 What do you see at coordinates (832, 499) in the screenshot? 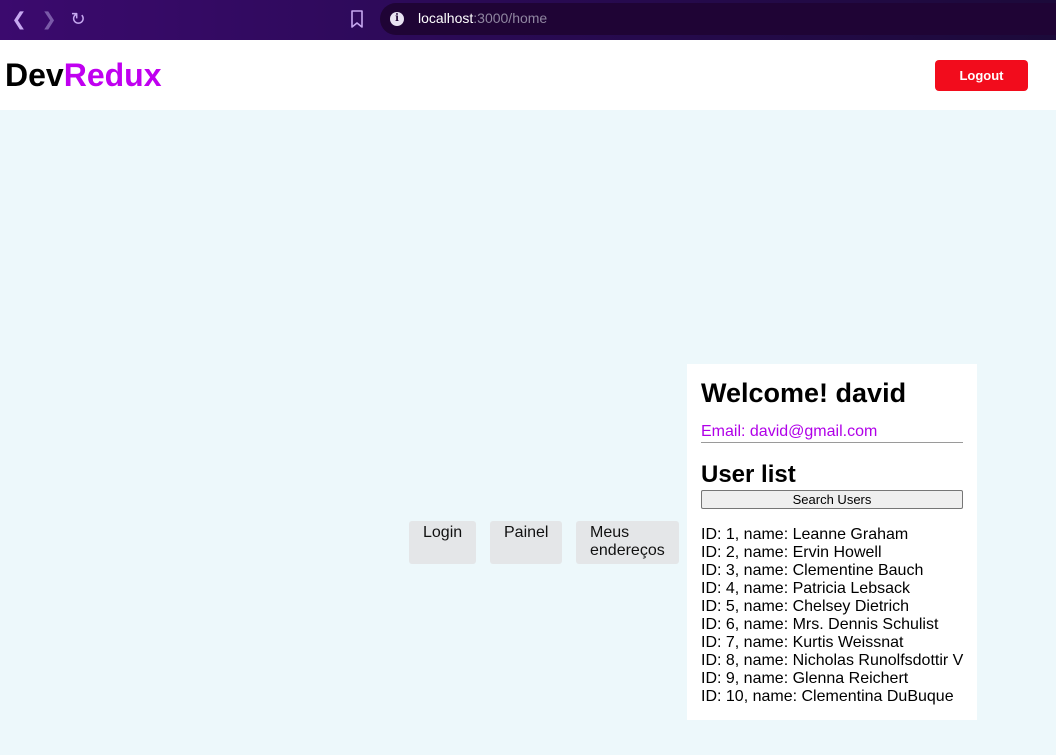
I see `search-users-button: Search Users` at bounding box center [832, 499].